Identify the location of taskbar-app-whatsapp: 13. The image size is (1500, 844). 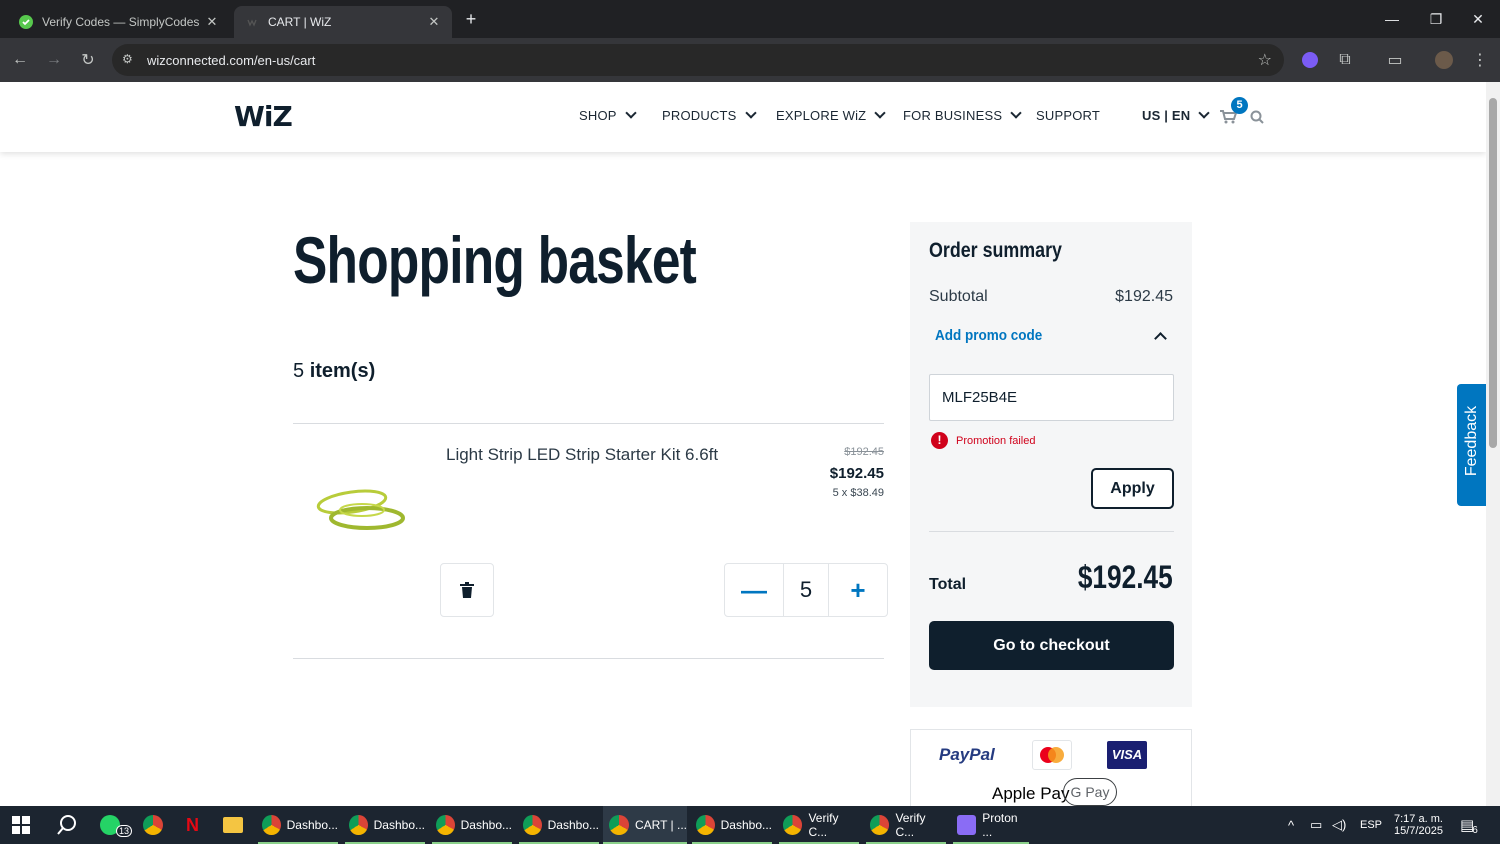
(118, 825).